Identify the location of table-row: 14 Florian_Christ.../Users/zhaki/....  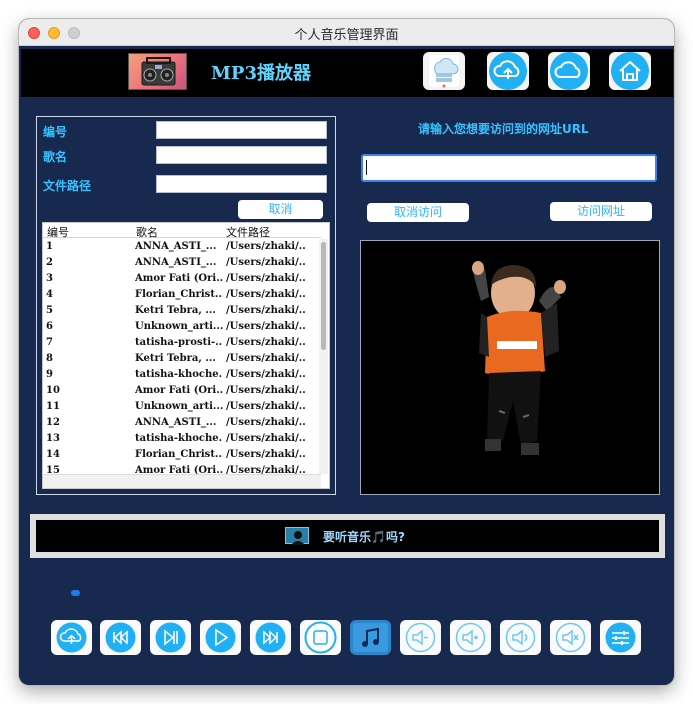
(182, 455).